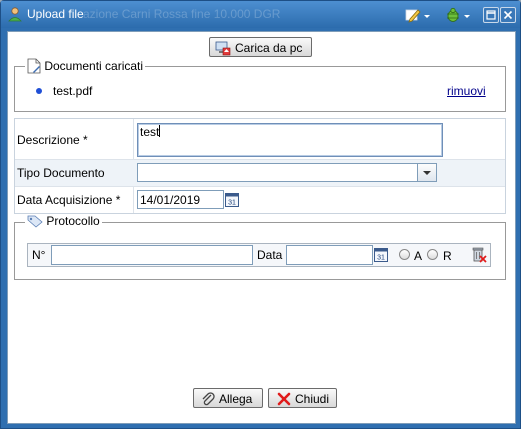  I want to click on dropdown-button, so click(426, 172).